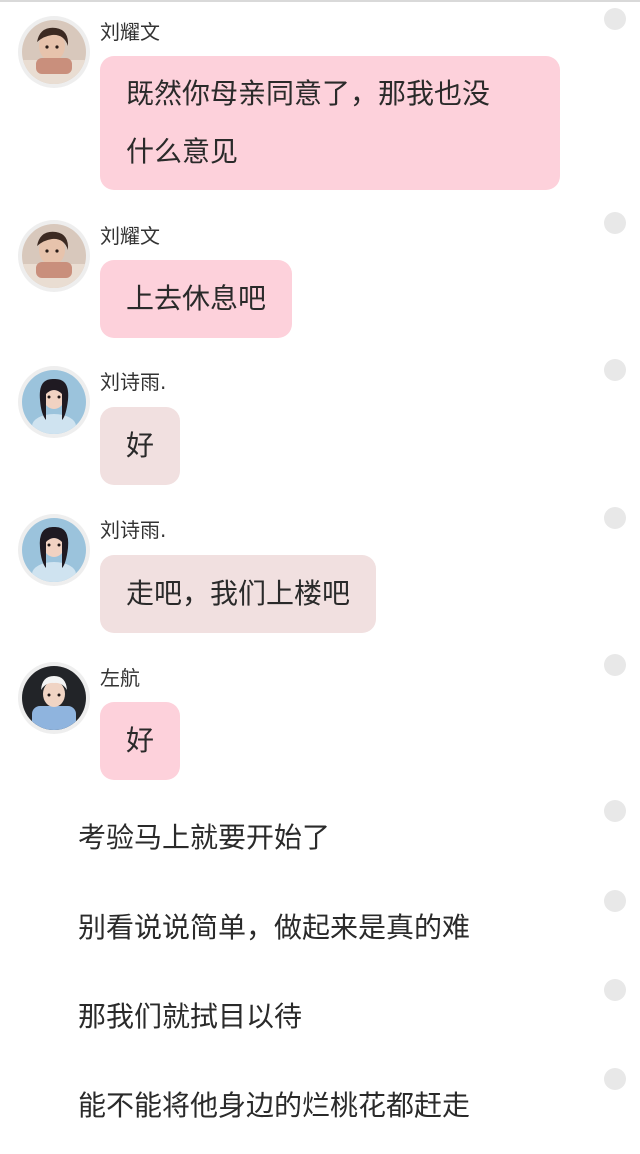 Image resolution: width=640 pixels, height=1154 pixels. I want to click on sender-name: 左航, so click(120, 678).